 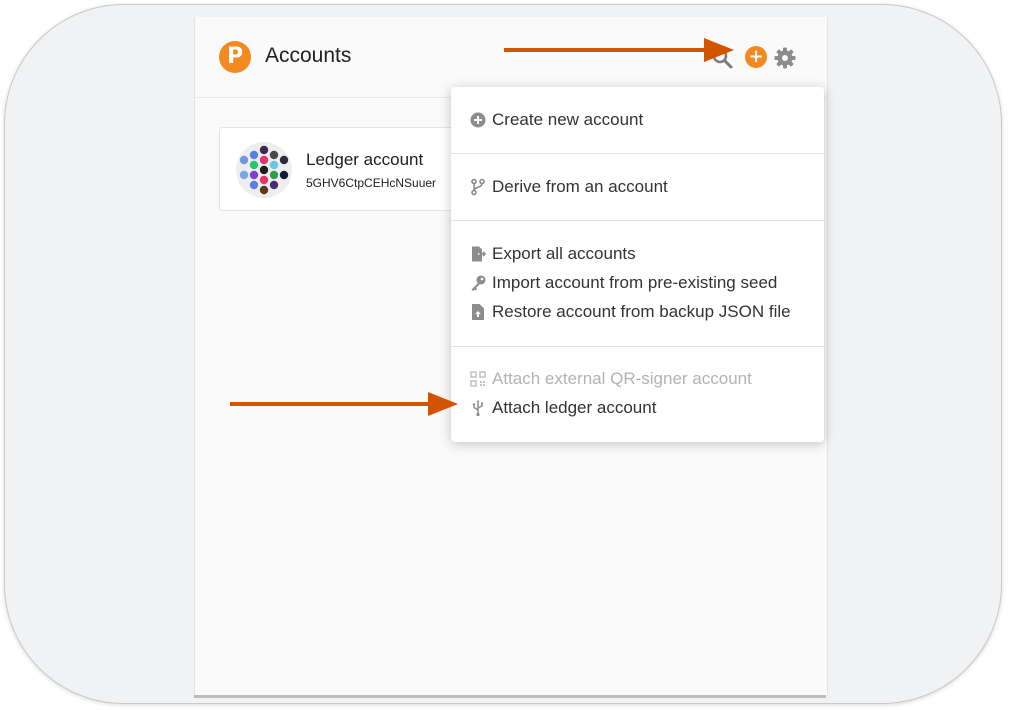 I want to click on key-icon, so click(x=478, y=283).